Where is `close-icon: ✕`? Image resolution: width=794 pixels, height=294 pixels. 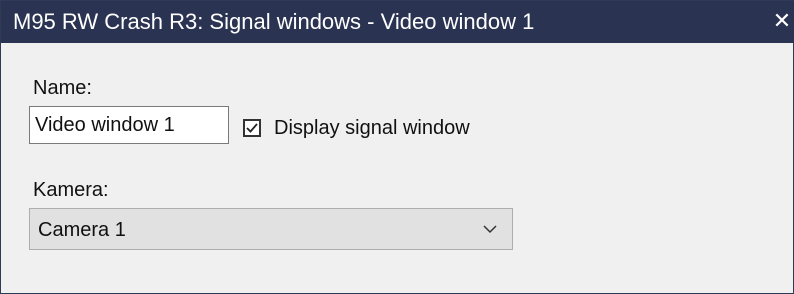 close-icon: ✕ is located at coordinates (781, 22).